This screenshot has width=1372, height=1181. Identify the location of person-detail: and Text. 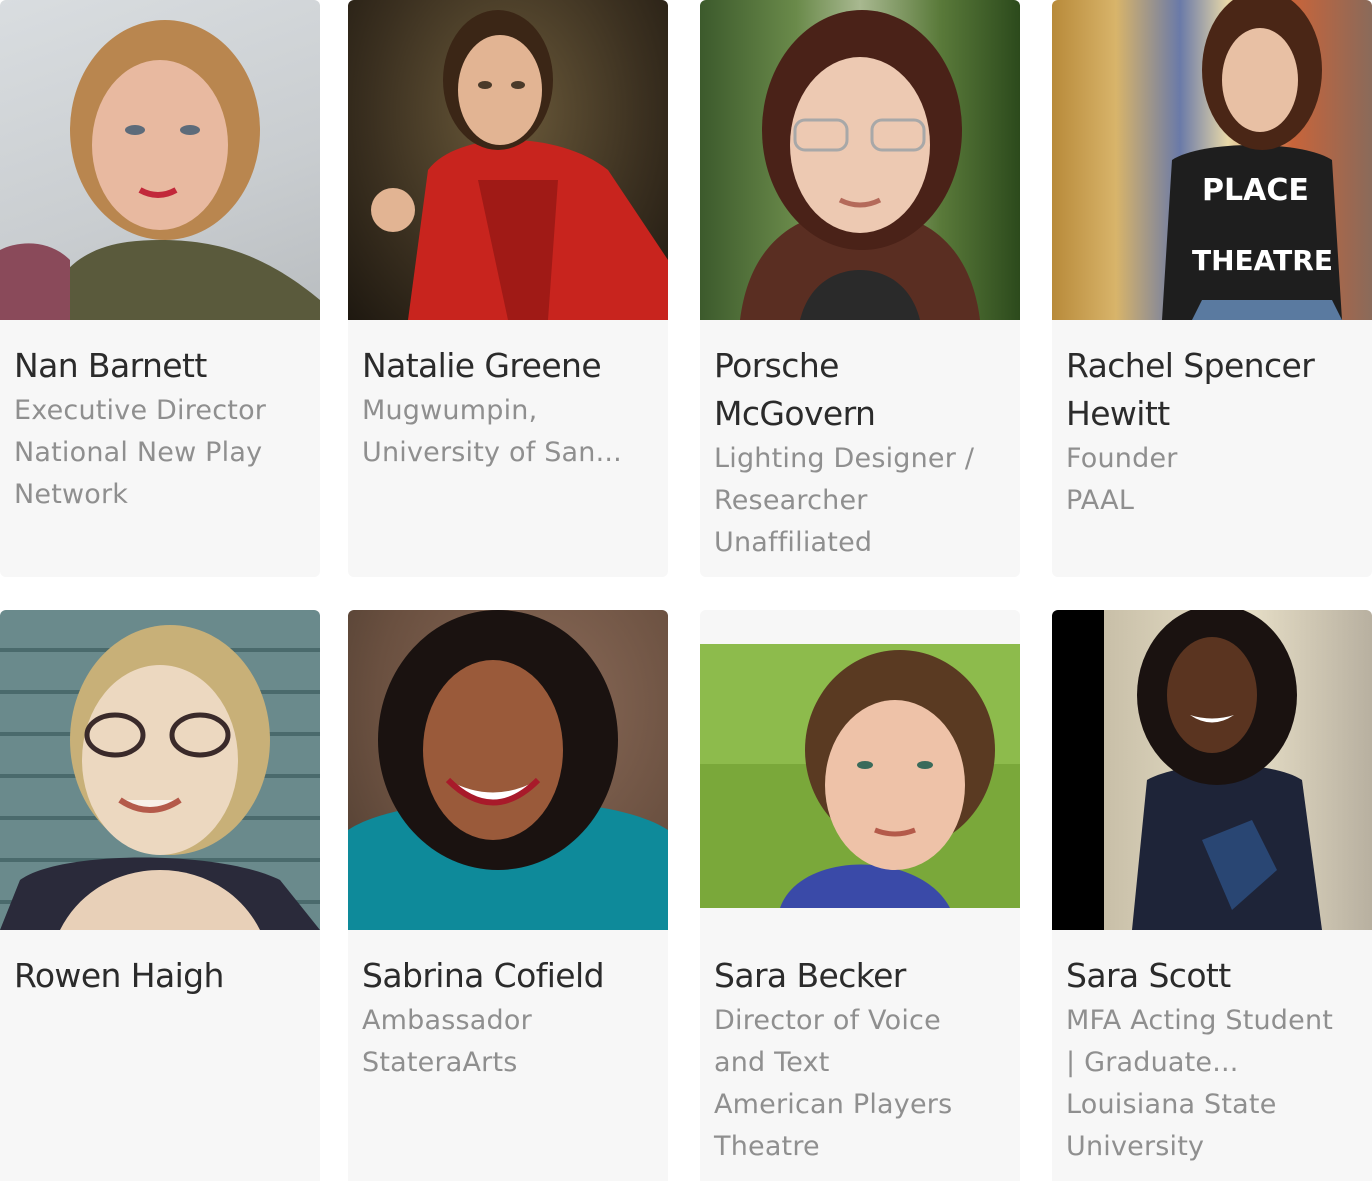
(772, 1062).